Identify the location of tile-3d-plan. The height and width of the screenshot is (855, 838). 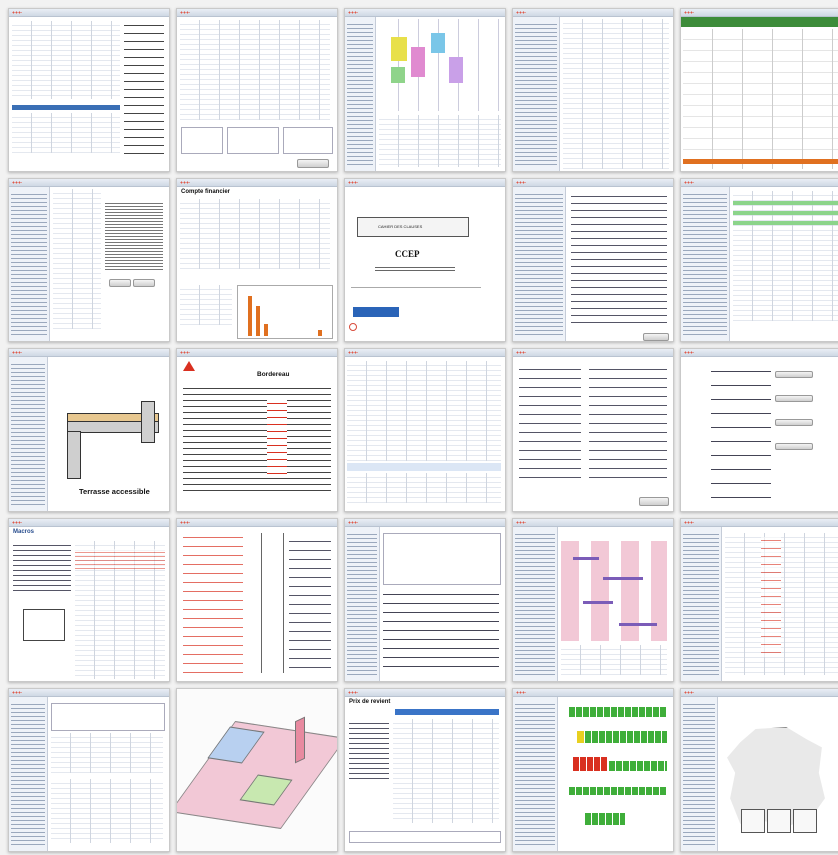
(257, 770).